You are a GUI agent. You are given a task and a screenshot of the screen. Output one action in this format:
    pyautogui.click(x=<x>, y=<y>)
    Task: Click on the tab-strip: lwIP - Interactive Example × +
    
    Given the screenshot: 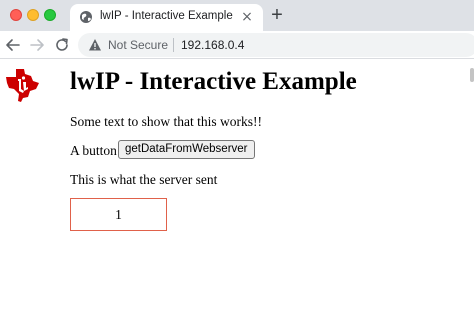 What is the action you would take?
    pyautogui.click(x=237, y=15)
    